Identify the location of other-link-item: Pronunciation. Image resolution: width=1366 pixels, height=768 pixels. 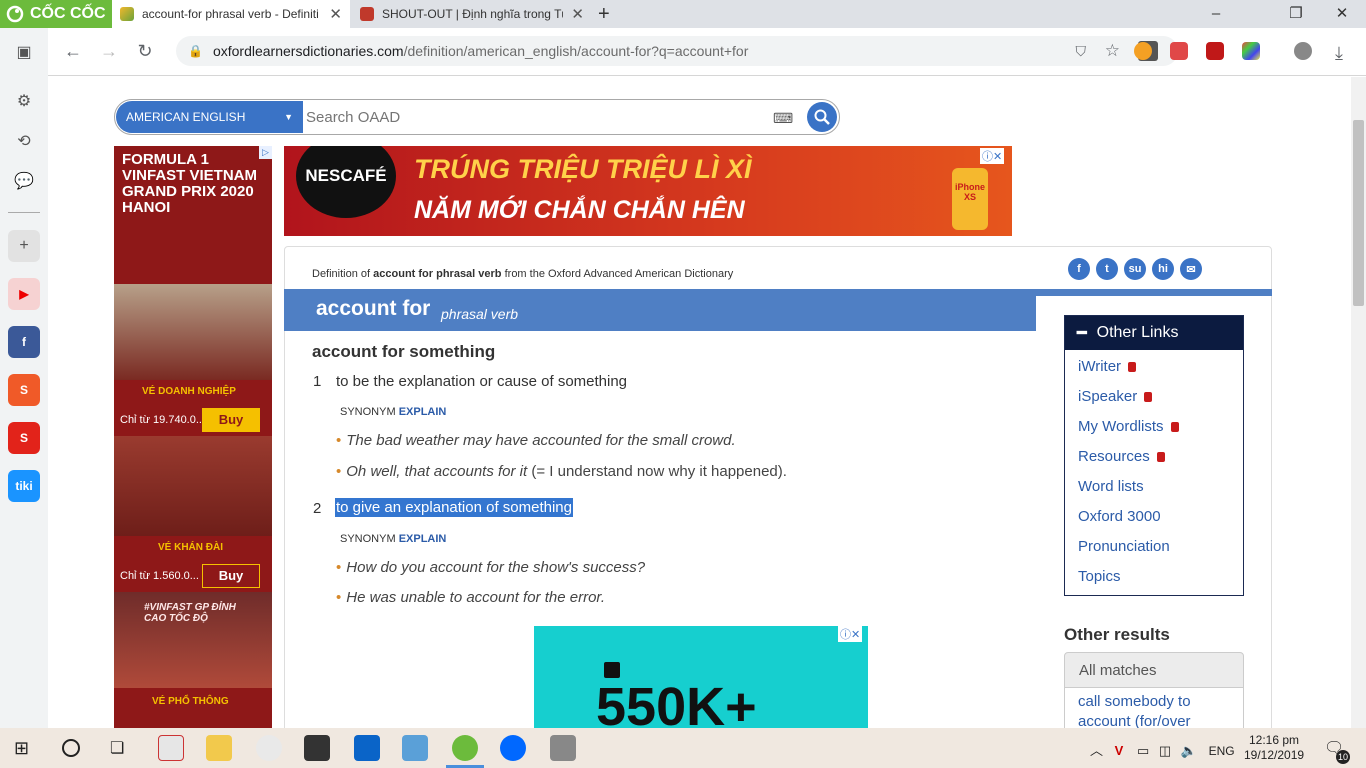
(1124, 546).